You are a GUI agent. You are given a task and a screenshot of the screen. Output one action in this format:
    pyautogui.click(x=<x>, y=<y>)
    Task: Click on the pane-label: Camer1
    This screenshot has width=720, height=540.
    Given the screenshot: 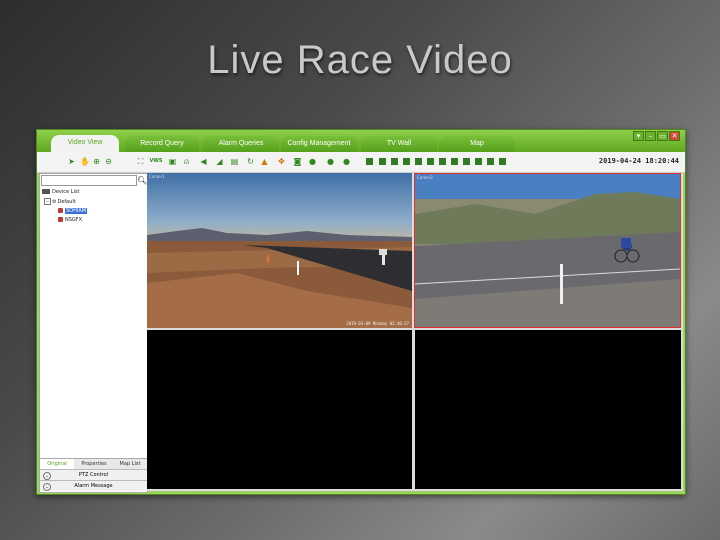 What is the action you would take?
    pyautogui.click(x=157, y=176)
    